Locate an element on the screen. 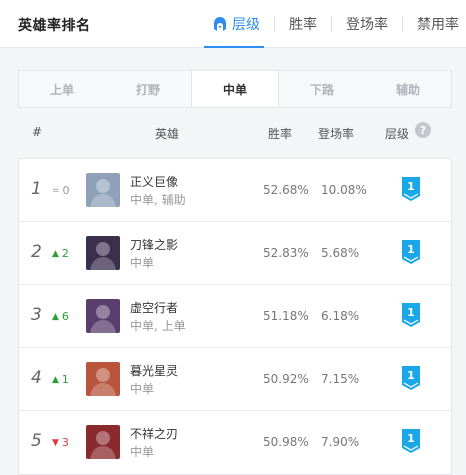 This screenshot has width=466, height=475. col-win-rate: 胜率 is located at coordinates (280, 133).